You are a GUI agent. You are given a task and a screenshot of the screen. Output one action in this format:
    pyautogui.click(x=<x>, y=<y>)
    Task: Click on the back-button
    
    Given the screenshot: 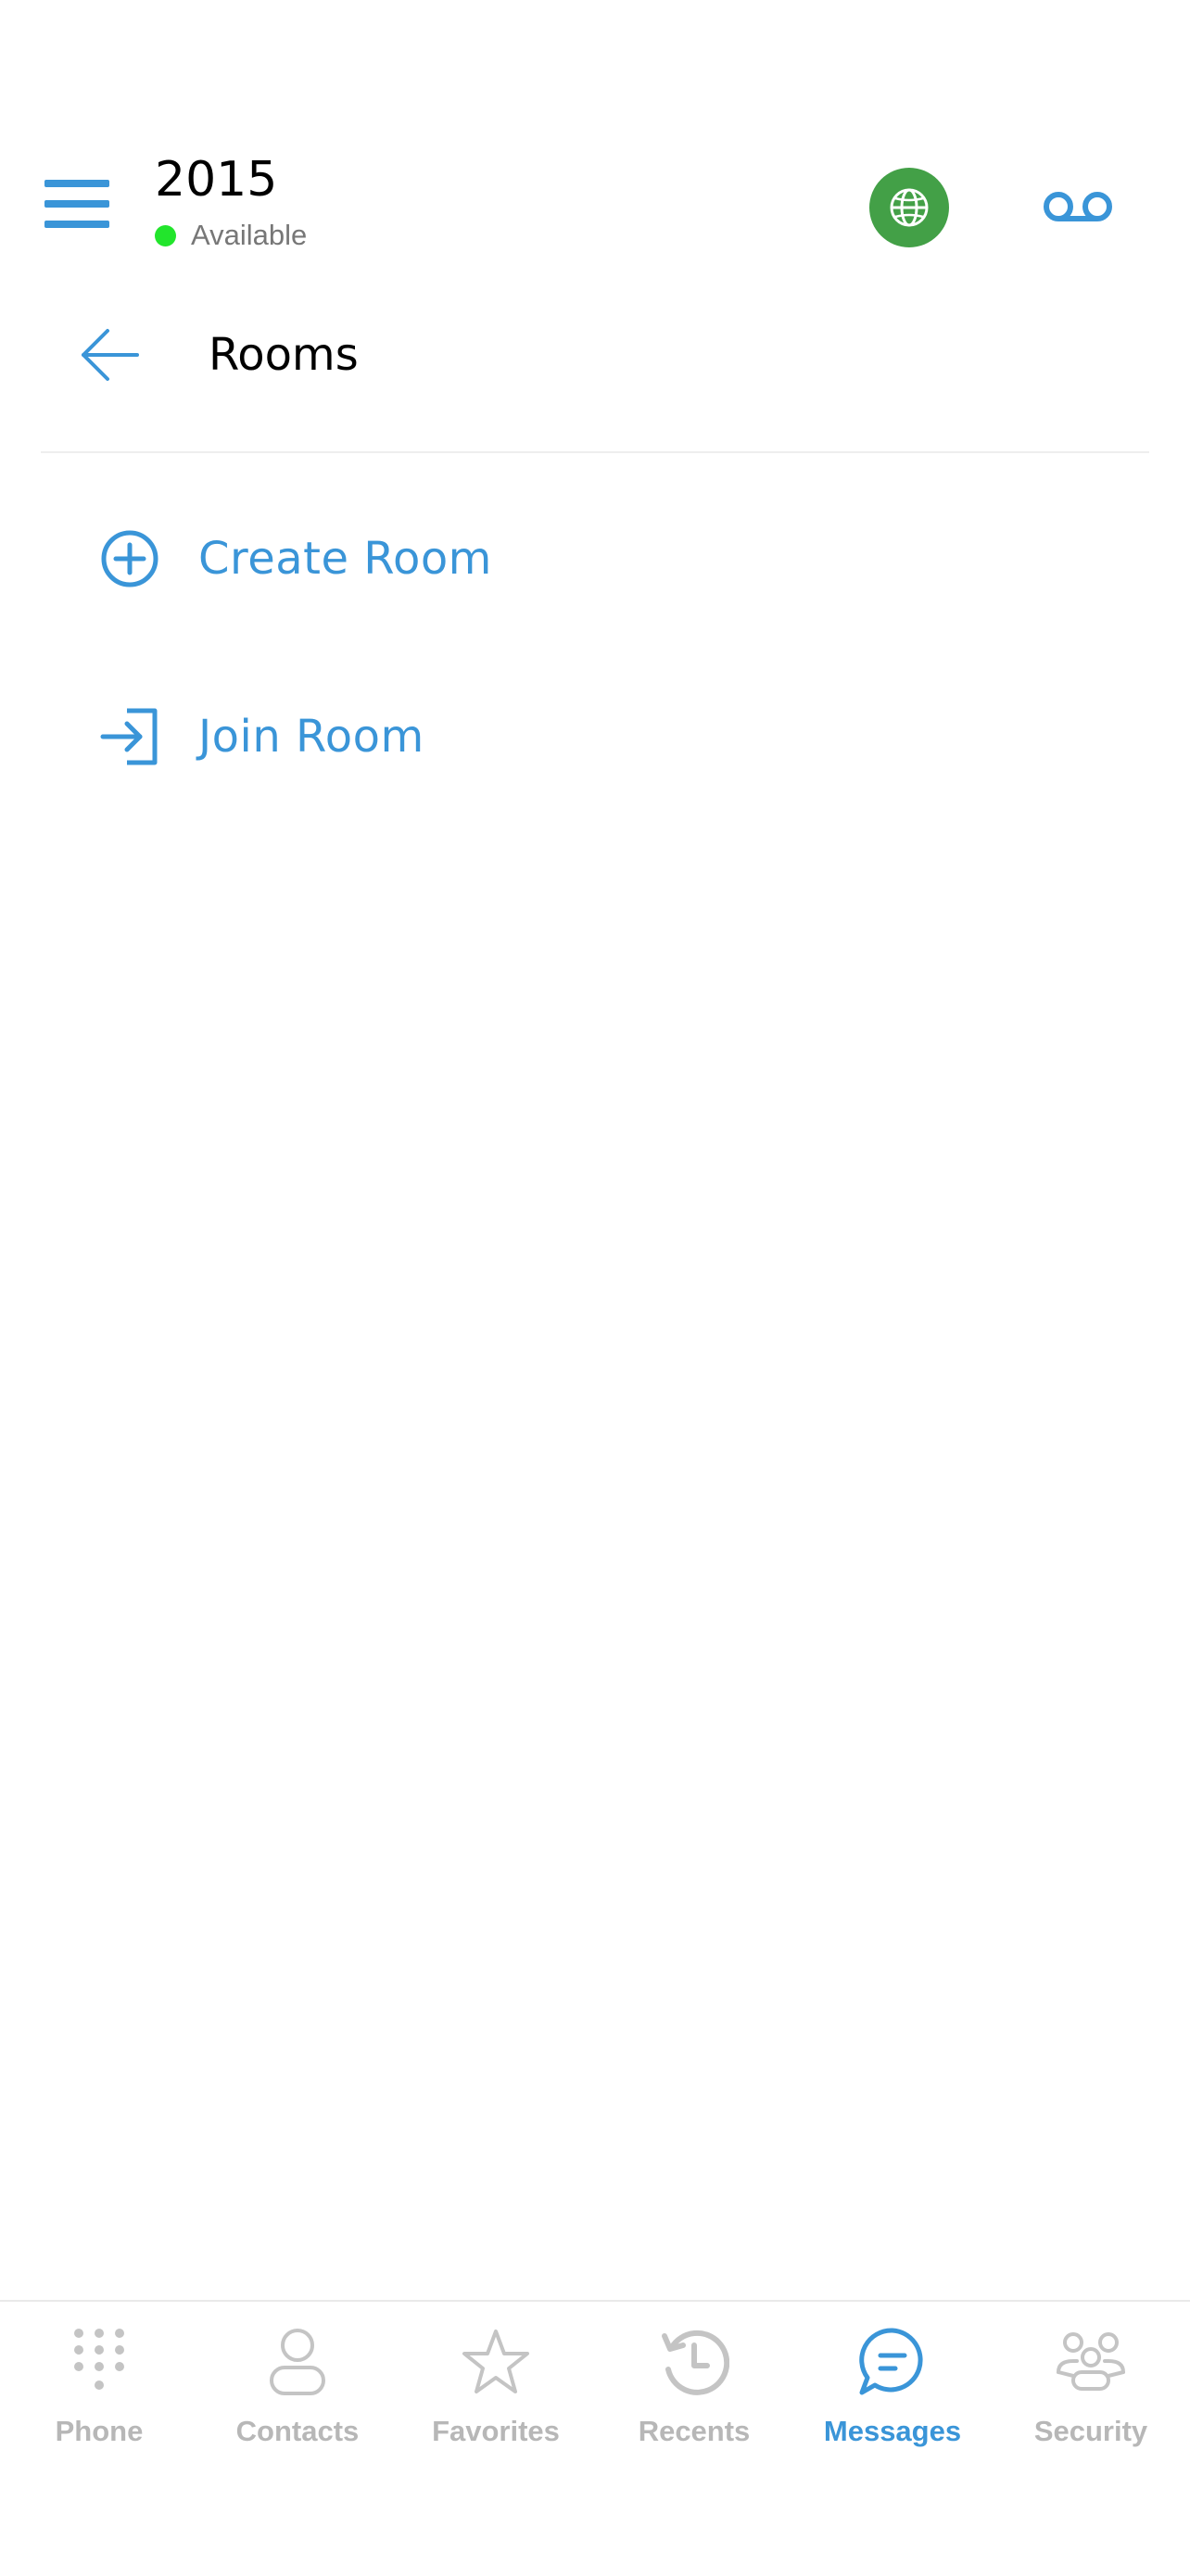 What is the action you would take?
    pyautogui.click(x=110, y=355)
    